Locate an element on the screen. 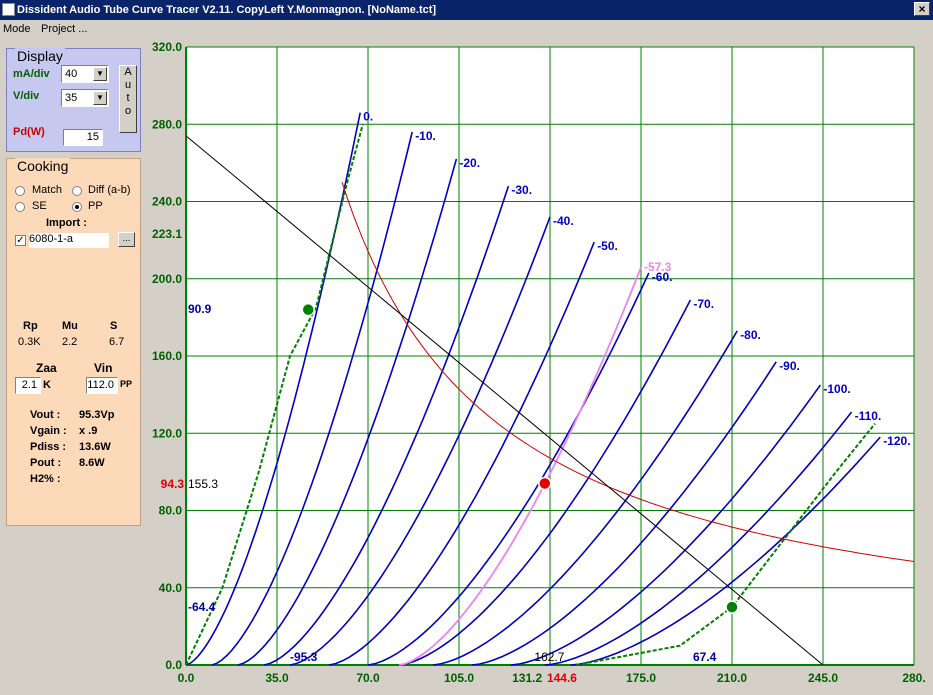  radio-se is located at coordinates (20, 207).